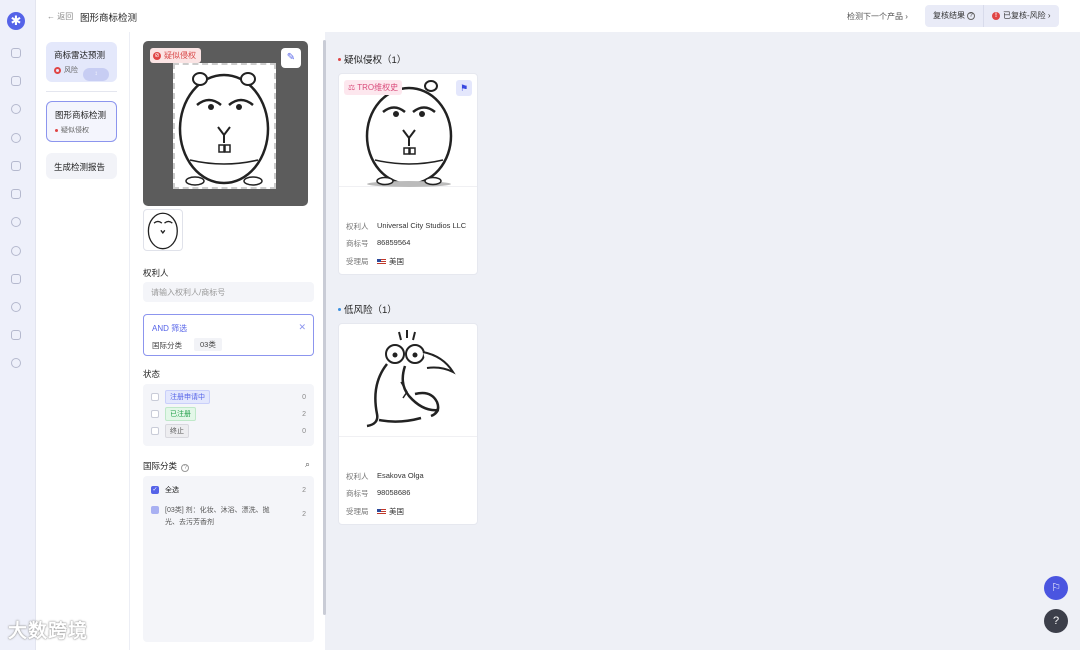  What do you see at coordinates (228, 292) in the screenshot?
I see `owner-search-input` at bounding box center [228, 292].